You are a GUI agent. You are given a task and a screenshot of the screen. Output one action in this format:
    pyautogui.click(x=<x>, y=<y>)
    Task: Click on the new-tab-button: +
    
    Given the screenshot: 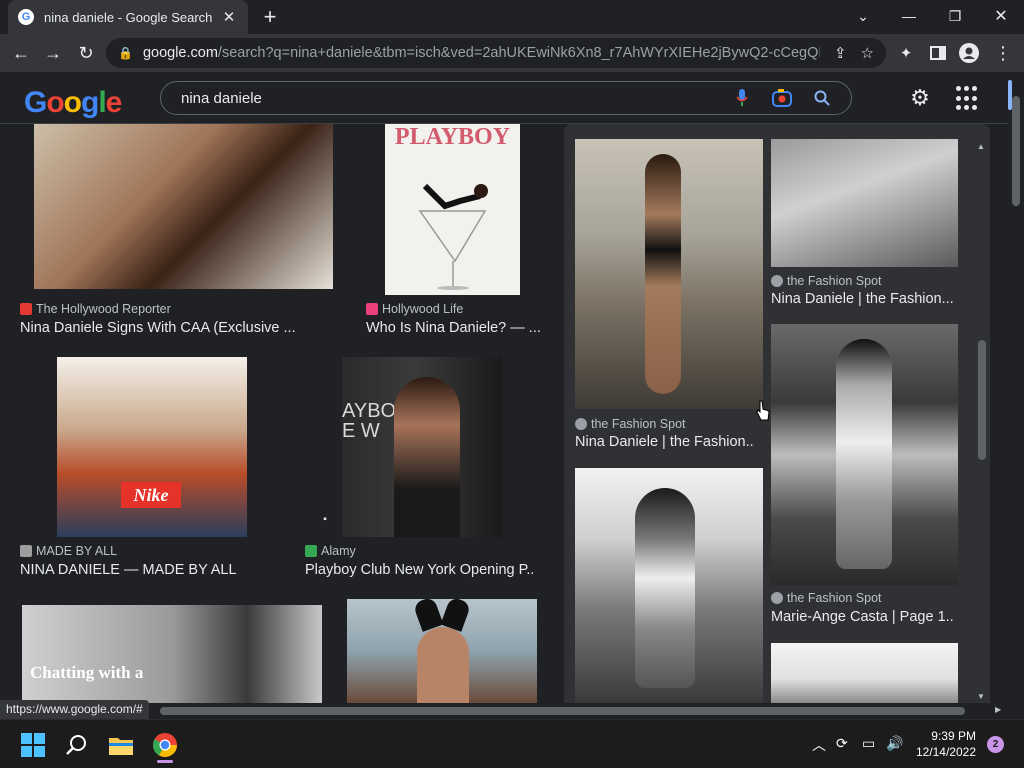 What is the action you would take?
    pyautogui.click(x=270, y=18)
    